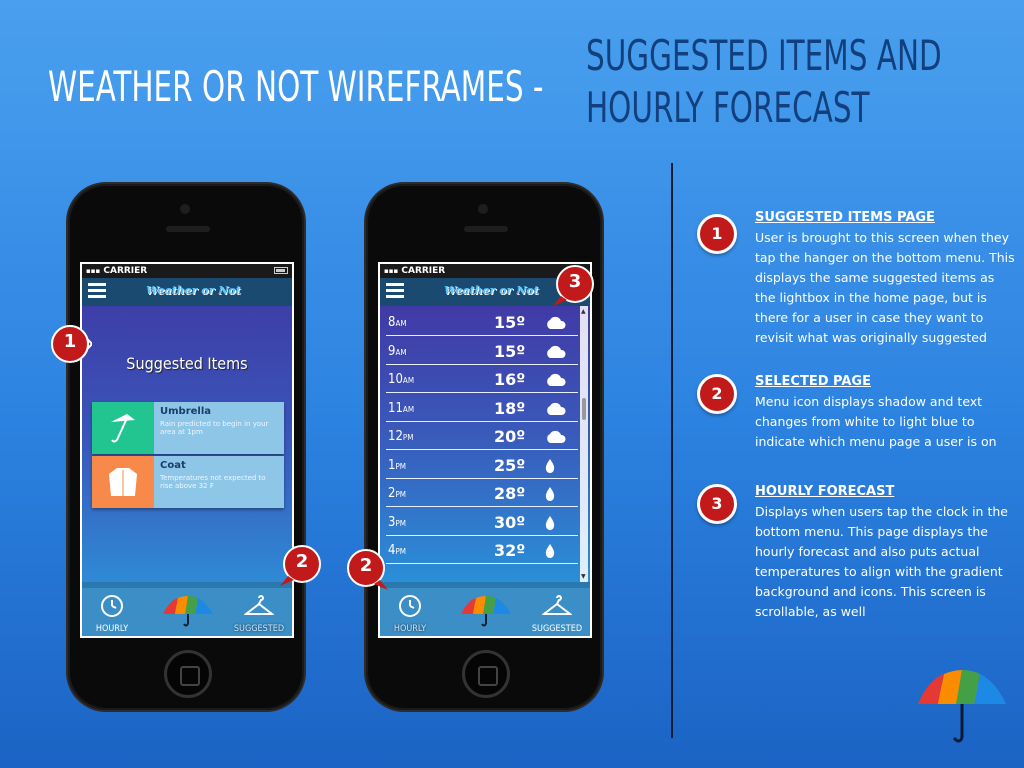 Image resolution: width=1024 pixels, height=768 pixels. I want to click on brand-umbrella-icon, so click(962, 709).